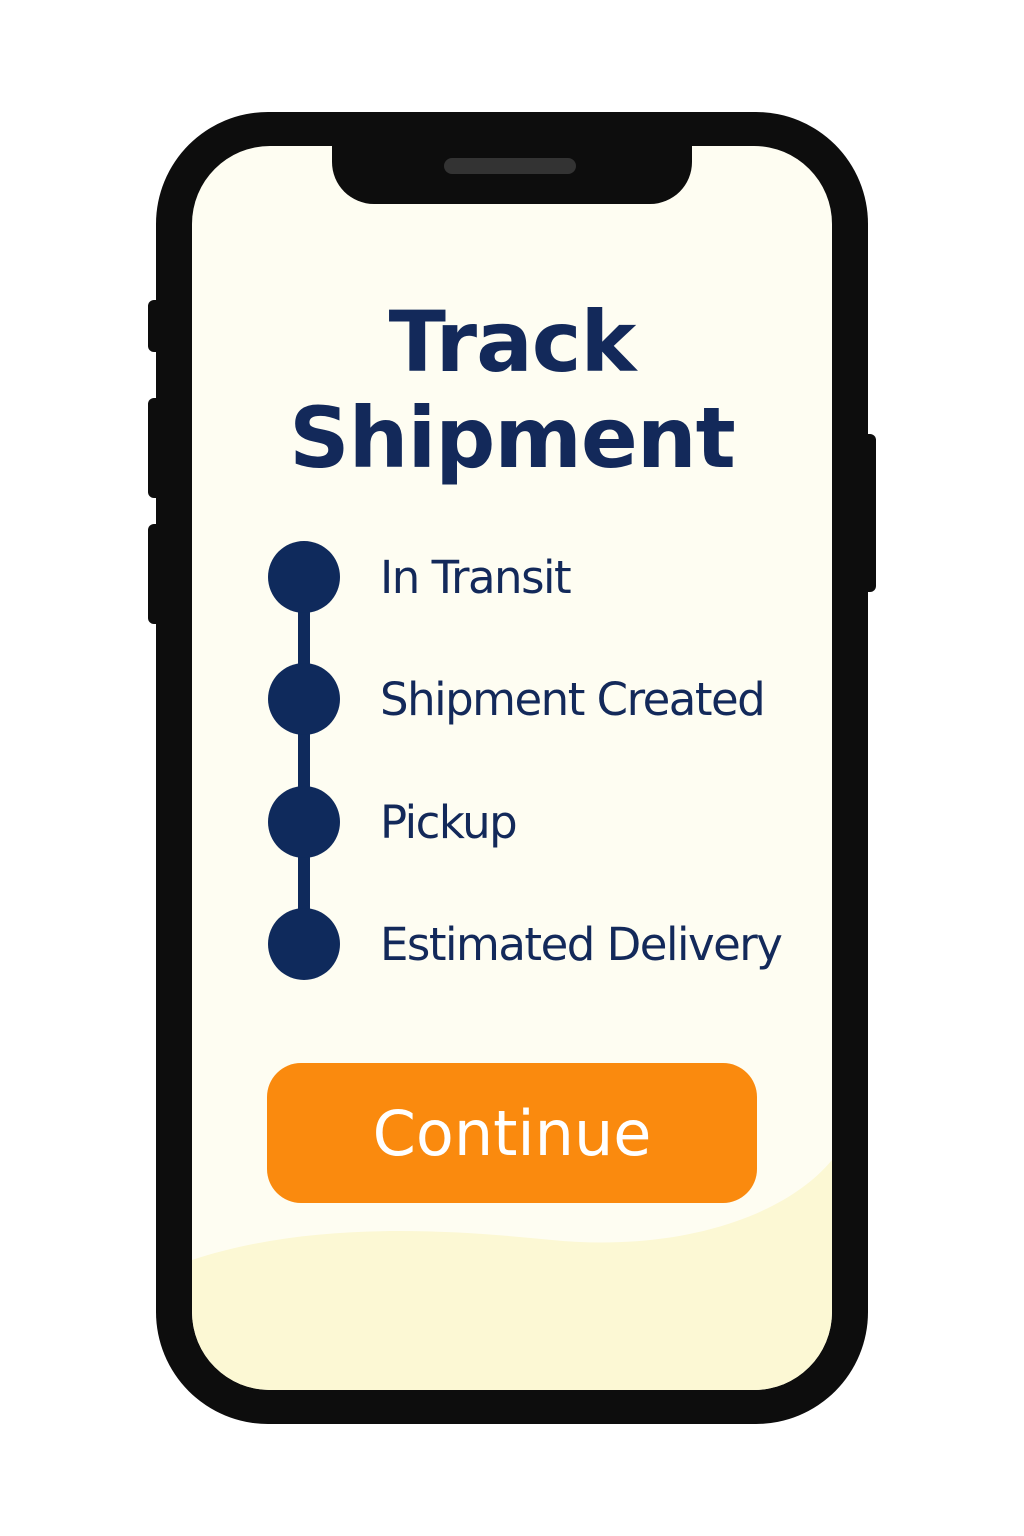  I want to click on step-label: Pickup, so click(449, 822).